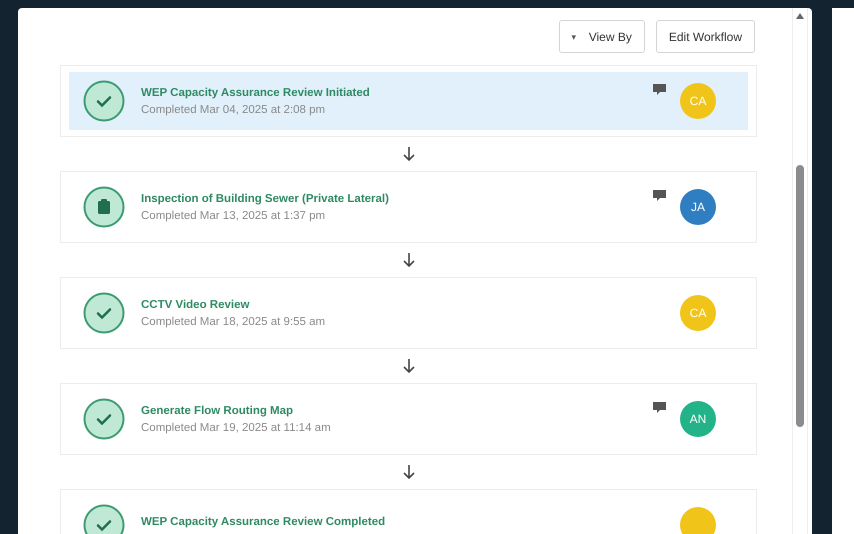 The image size is (854, 534). Describe the element at coordinates (256, 92) in the screenshot. I see `step-title: WEP Capacity Assurance Review Initiated` at that location.